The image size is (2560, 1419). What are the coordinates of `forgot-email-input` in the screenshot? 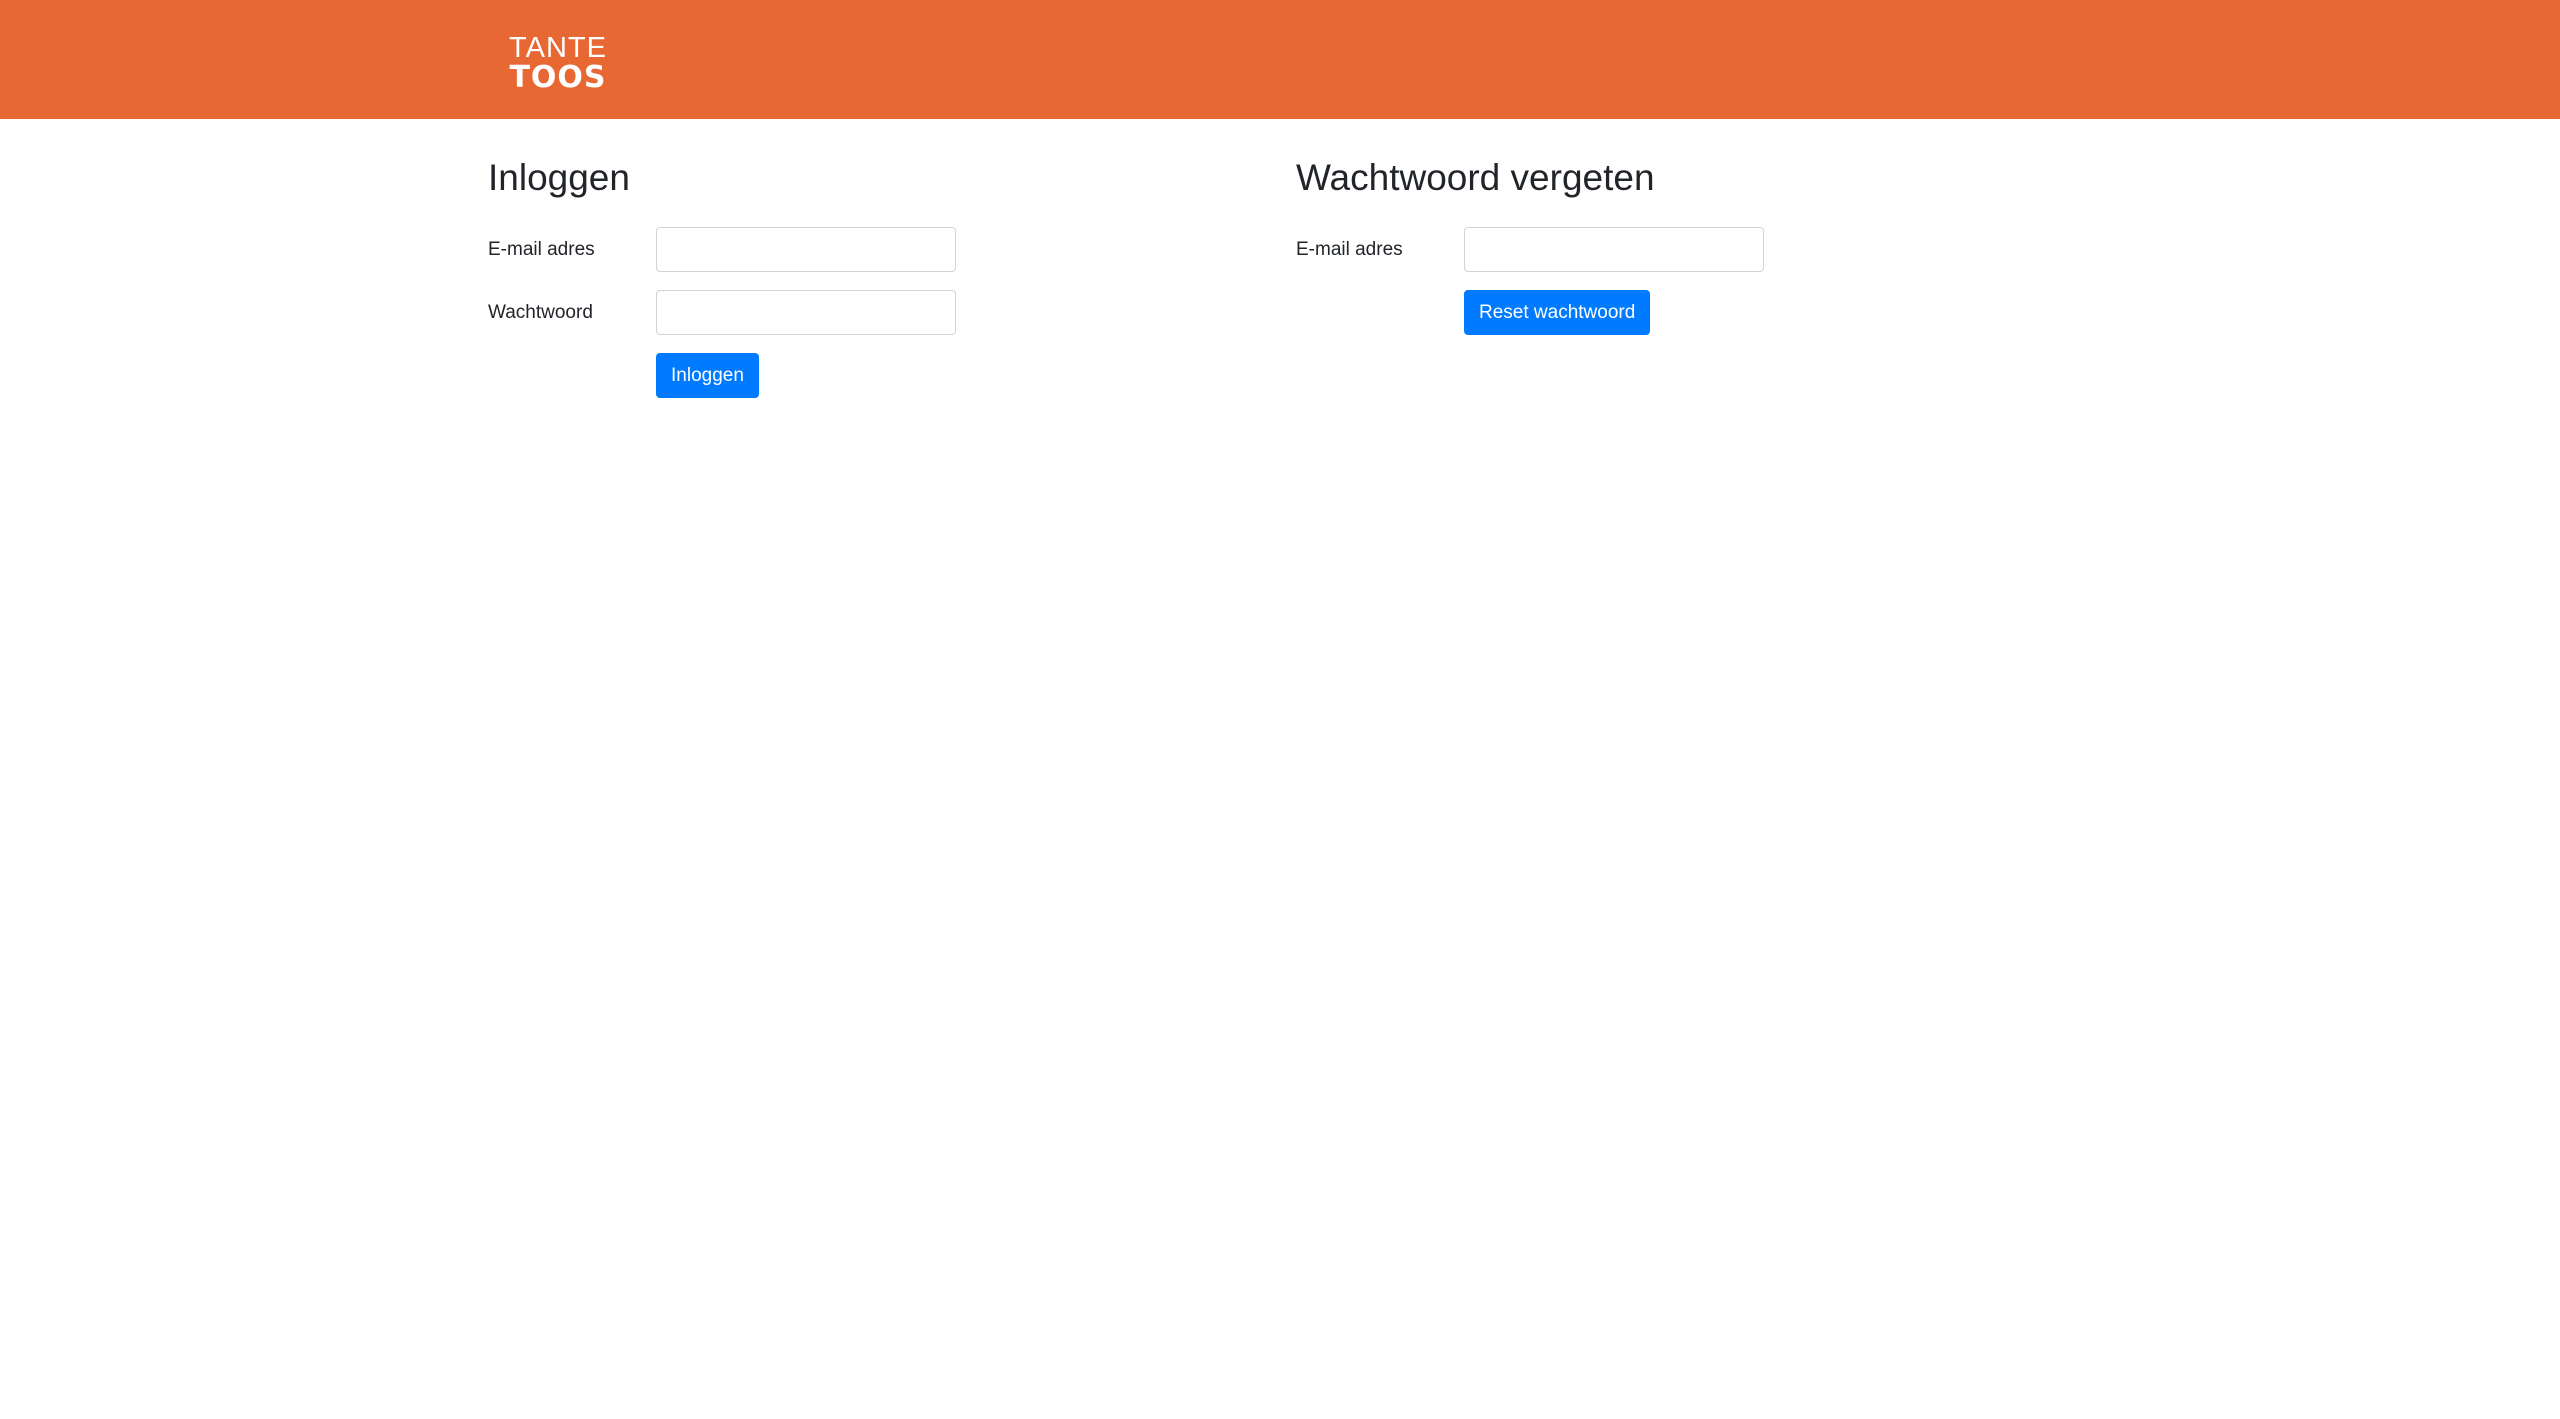 It's located at (1614, 249).